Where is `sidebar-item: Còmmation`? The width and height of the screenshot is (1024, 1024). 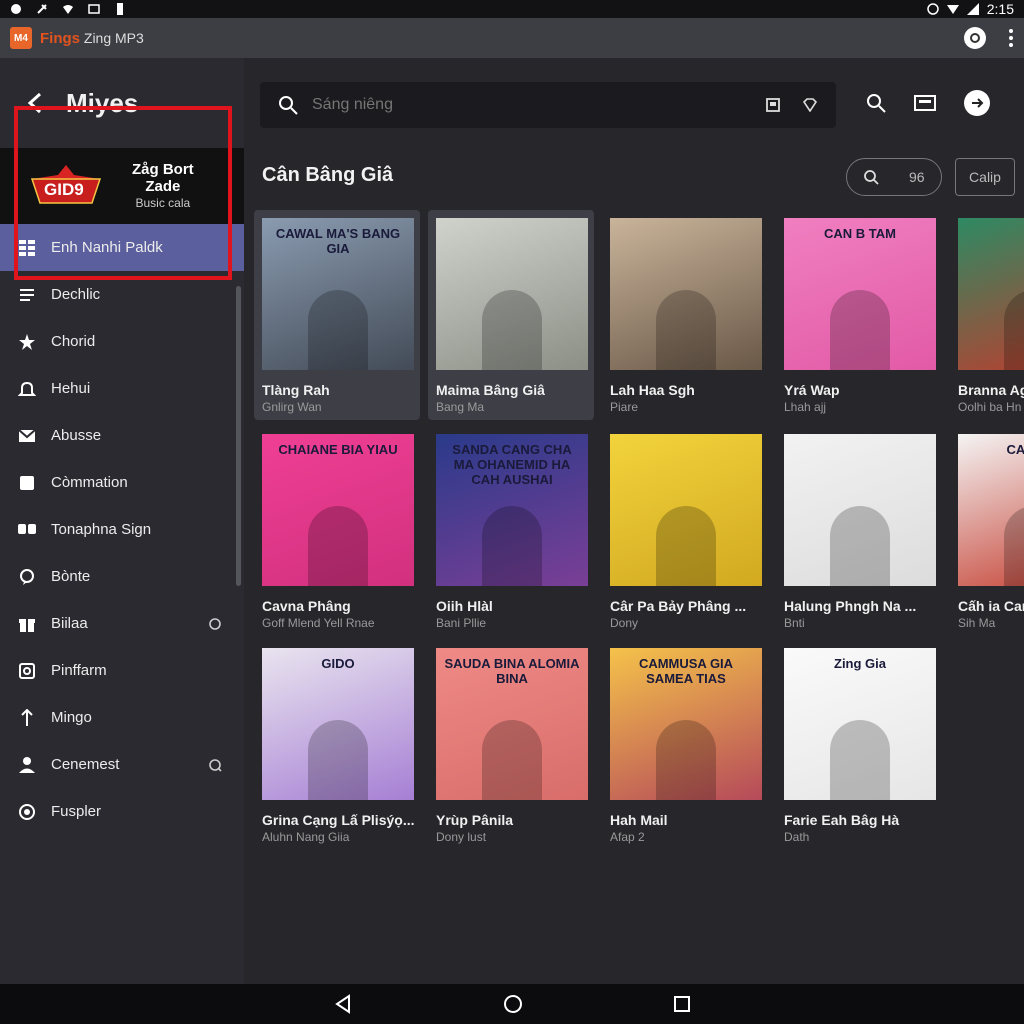
sidebar-item: Còmmation is located at coordinates (122, 482).